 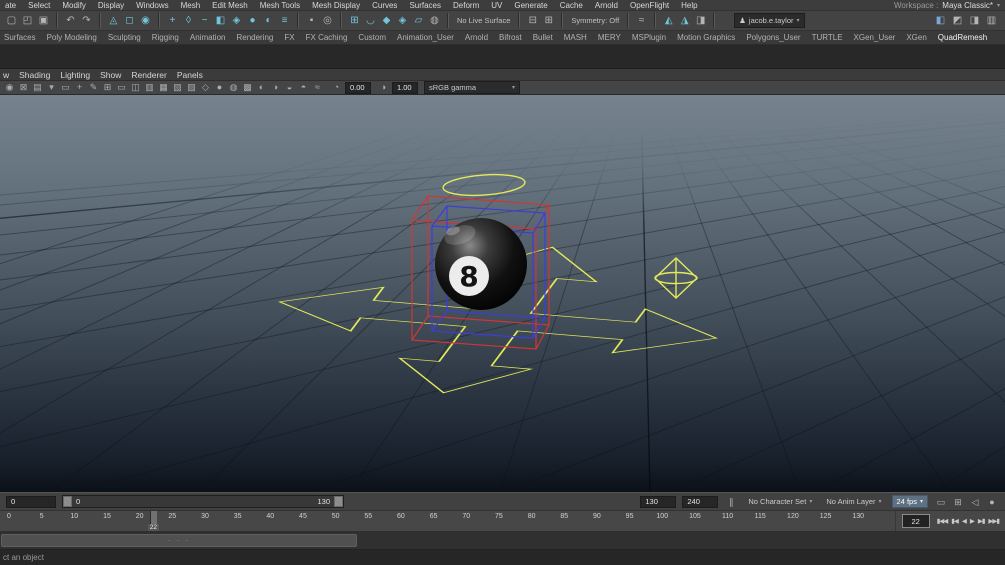 What do you see at coordinates (336, 87) in the screenshot?
I see `exposure-icon: ◔` at bounding box center [336, 87].